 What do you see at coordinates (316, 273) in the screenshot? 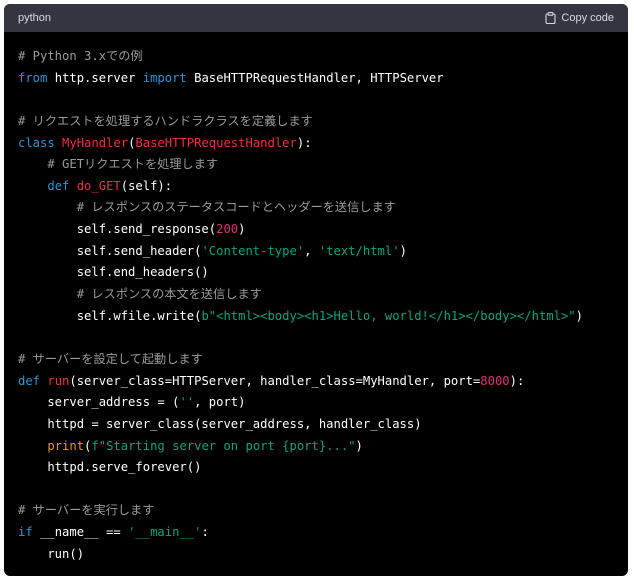
I see `code-line: self.end_headers()` at bounding box center [316, 273].